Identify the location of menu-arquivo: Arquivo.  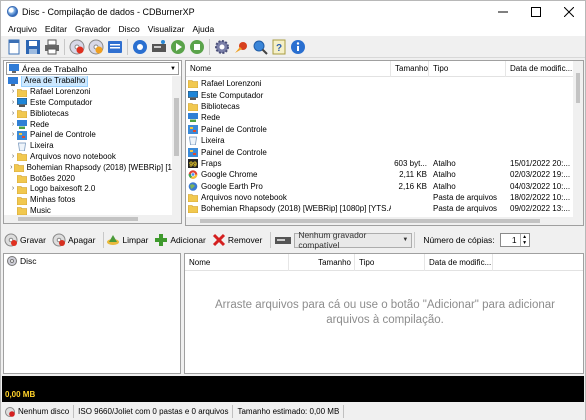
(22, 29).